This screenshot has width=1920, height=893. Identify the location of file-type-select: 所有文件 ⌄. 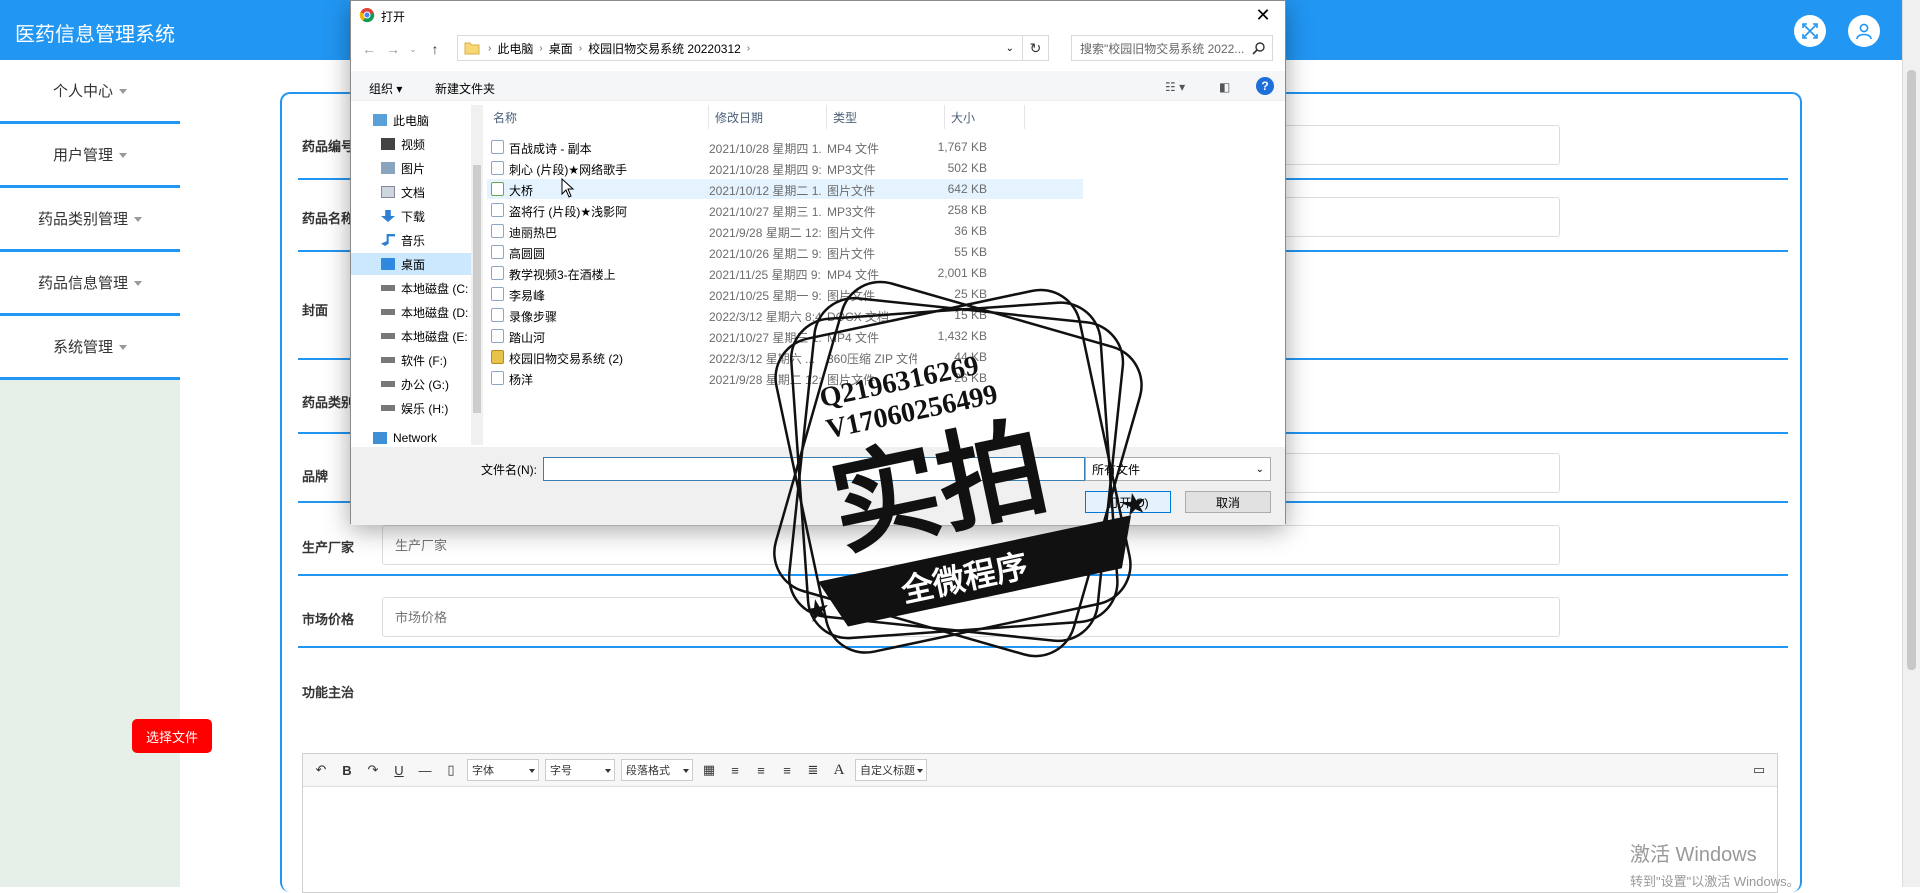
(1178, 469).